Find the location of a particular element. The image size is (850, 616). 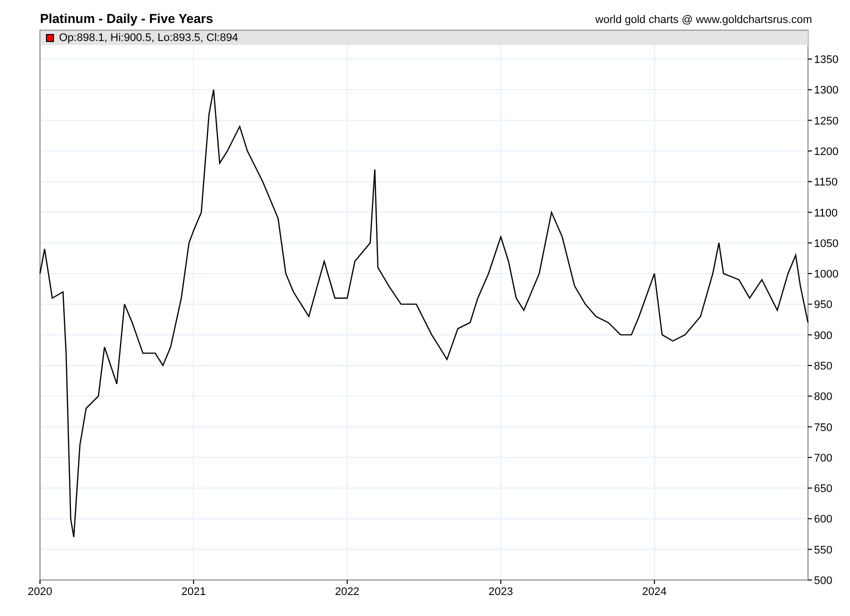

legend-swatch-icon is located at coordinates (50, 38).